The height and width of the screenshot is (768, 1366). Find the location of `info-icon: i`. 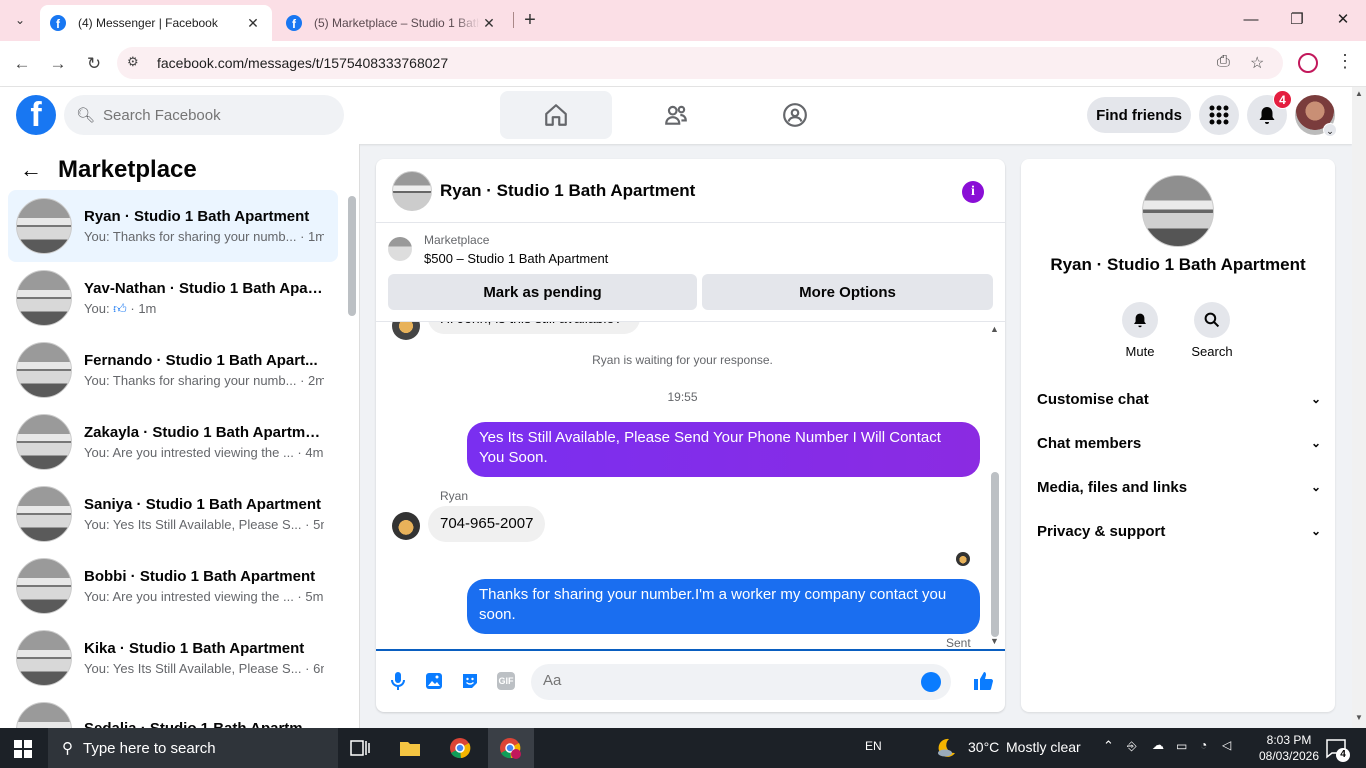

info-icon: i is located at coordinates (973, 192).